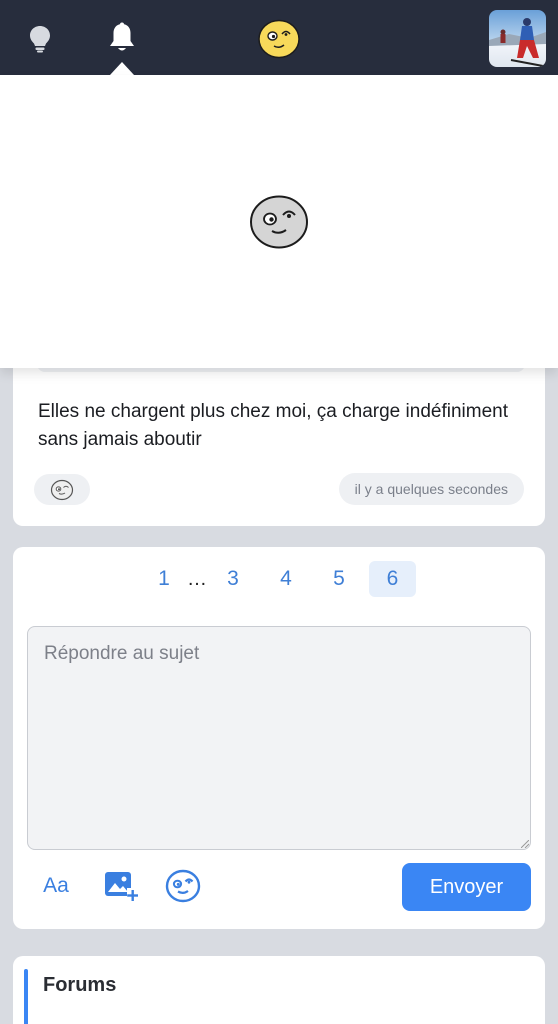 The width and height of the screenshot is (558, 1024). I want to click on site-logo-face-icon, so click(279, 39).